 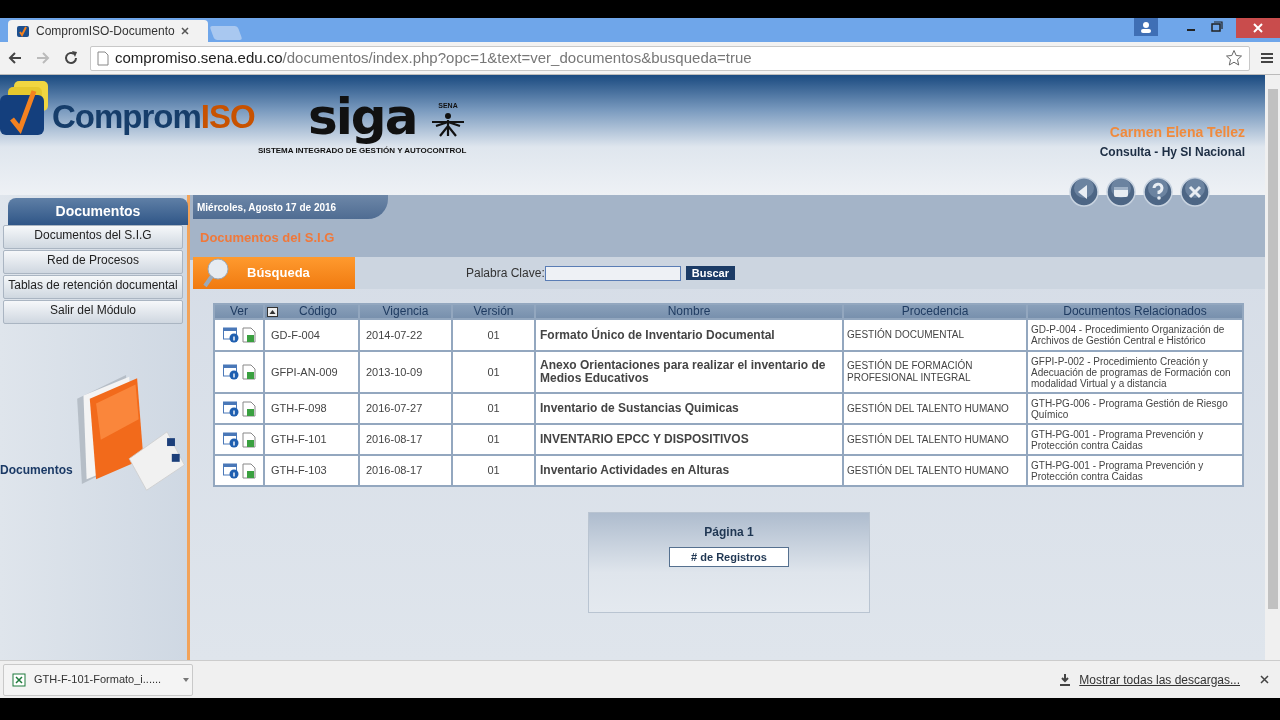 What do you see at coordinates (612, 273) in the screenshot?
I see `search-field` at bounding box center [612, 273].